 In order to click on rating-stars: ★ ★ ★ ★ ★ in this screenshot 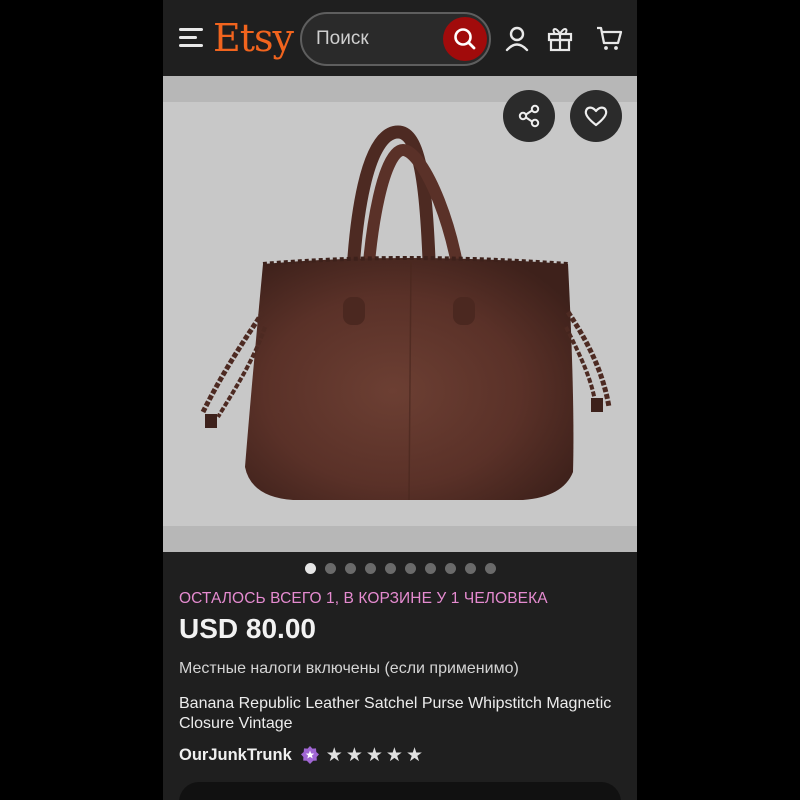, I will do `click(374, 755)`.